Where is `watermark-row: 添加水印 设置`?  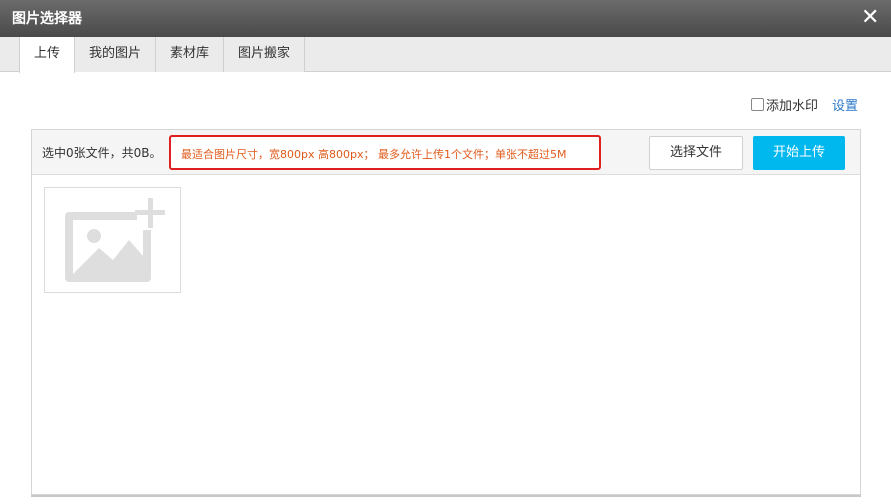 watermark-row: 添加水印 设置 is located at coordinates (804, 104).